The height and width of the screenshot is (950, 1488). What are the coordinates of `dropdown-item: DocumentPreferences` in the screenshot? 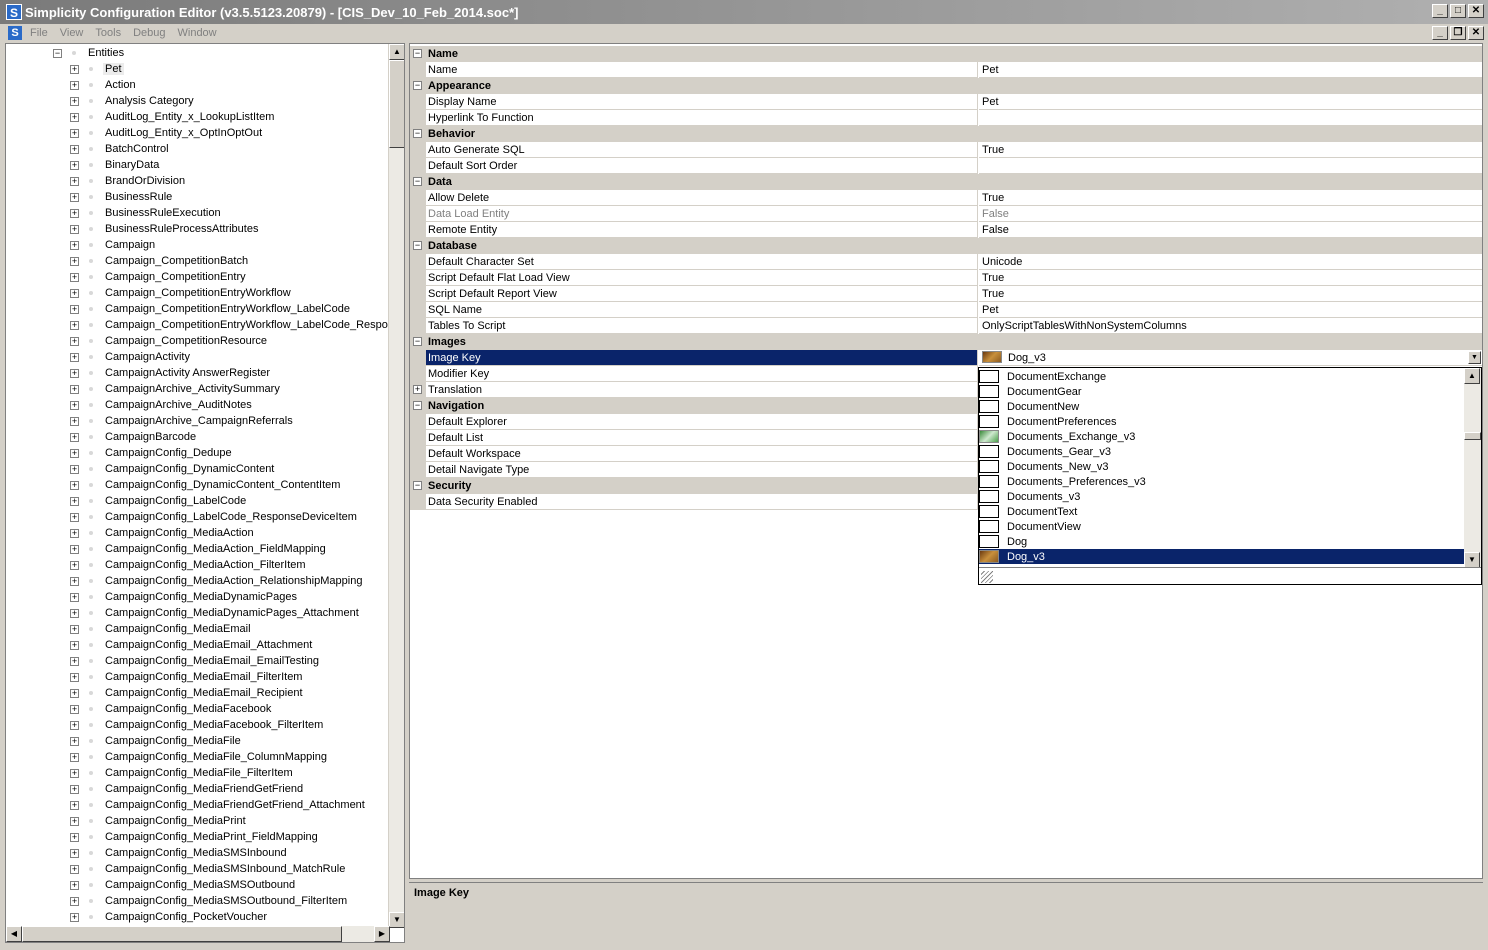 It's located at (1222, 421).